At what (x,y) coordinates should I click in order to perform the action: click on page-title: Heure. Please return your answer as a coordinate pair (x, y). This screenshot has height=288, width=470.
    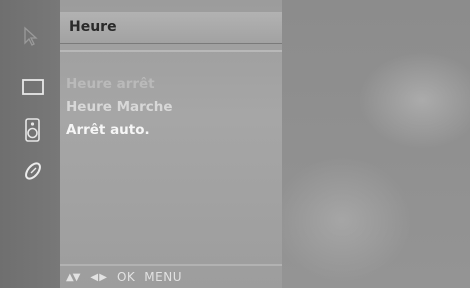
    Looking at the image, I should click on (93, 27).